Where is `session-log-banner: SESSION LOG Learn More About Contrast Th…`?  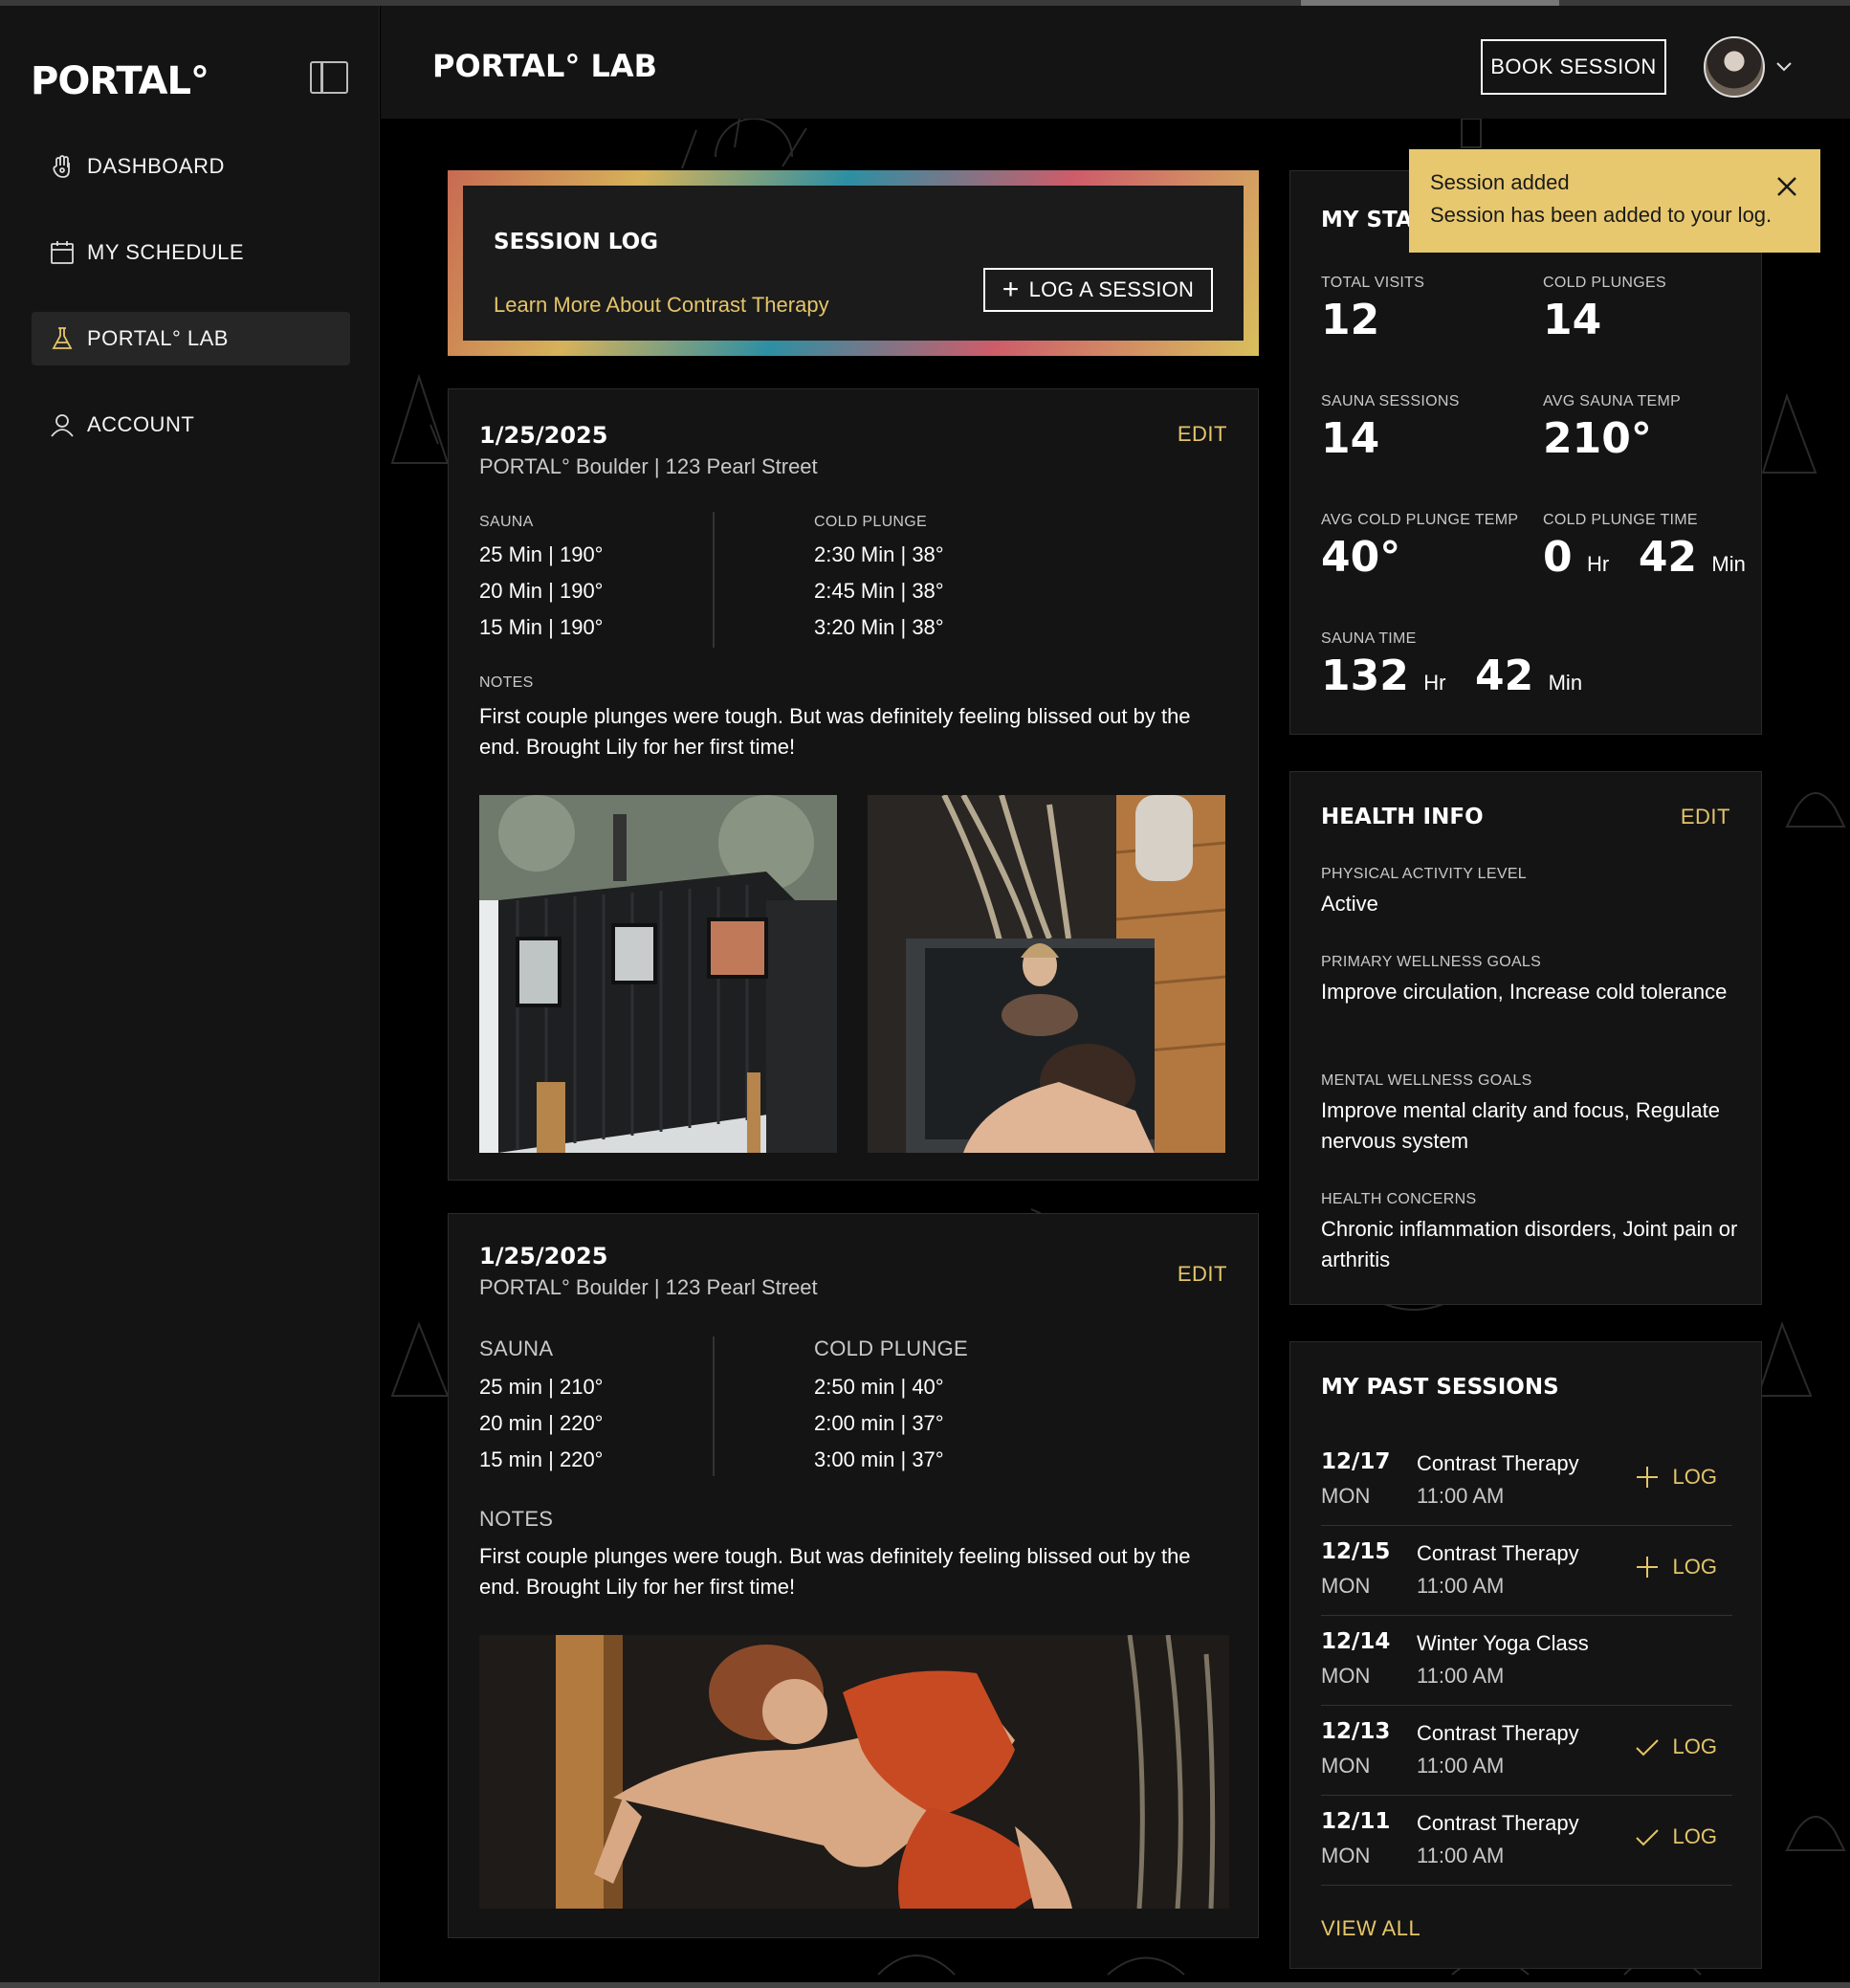
session-log-banner: SESSION LOG Learn More About Contrast Th… is located at coordinates (854, 263).